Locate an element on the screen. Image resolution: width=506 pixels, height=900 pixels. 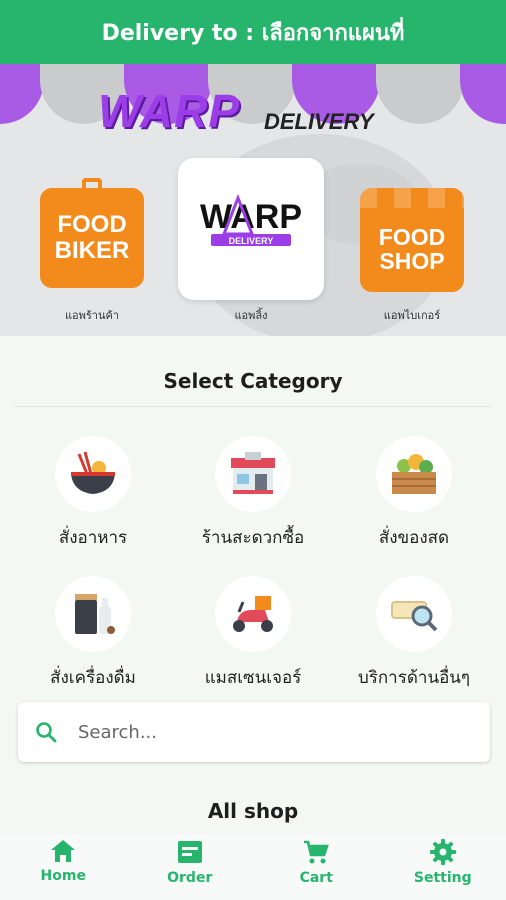
category-fresh-label: สั่งของสด is located at coordinates (414, 538).